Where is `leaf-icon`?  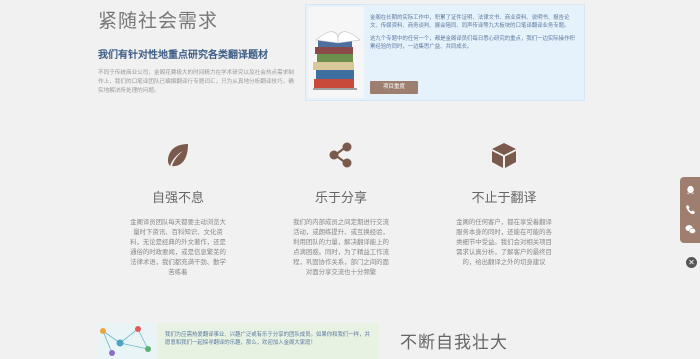
leaf-icon is located at coordinates (178, 155).